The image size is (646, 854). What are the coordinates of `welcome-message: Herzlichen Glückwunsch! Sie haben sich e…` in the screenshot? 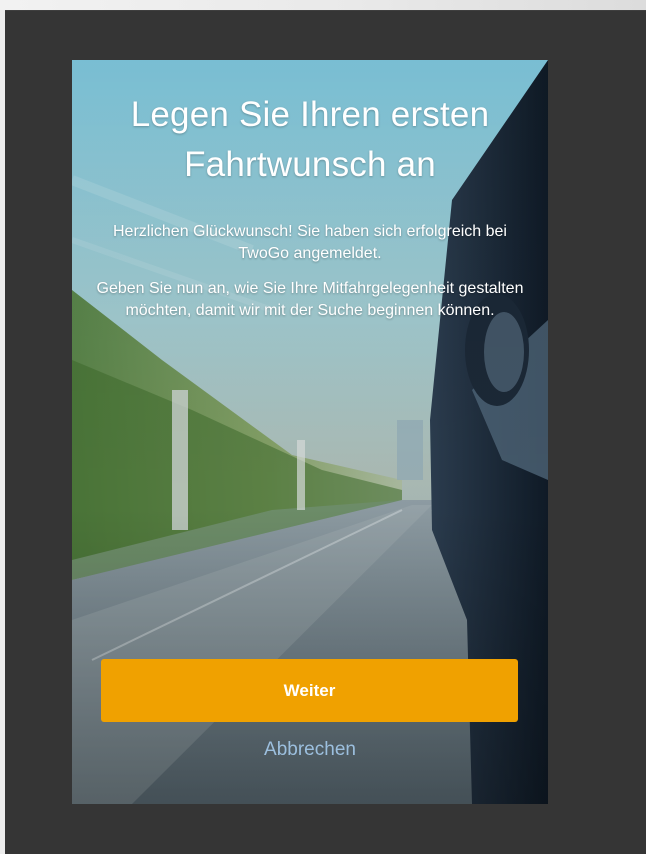 It's located at (310, 242).